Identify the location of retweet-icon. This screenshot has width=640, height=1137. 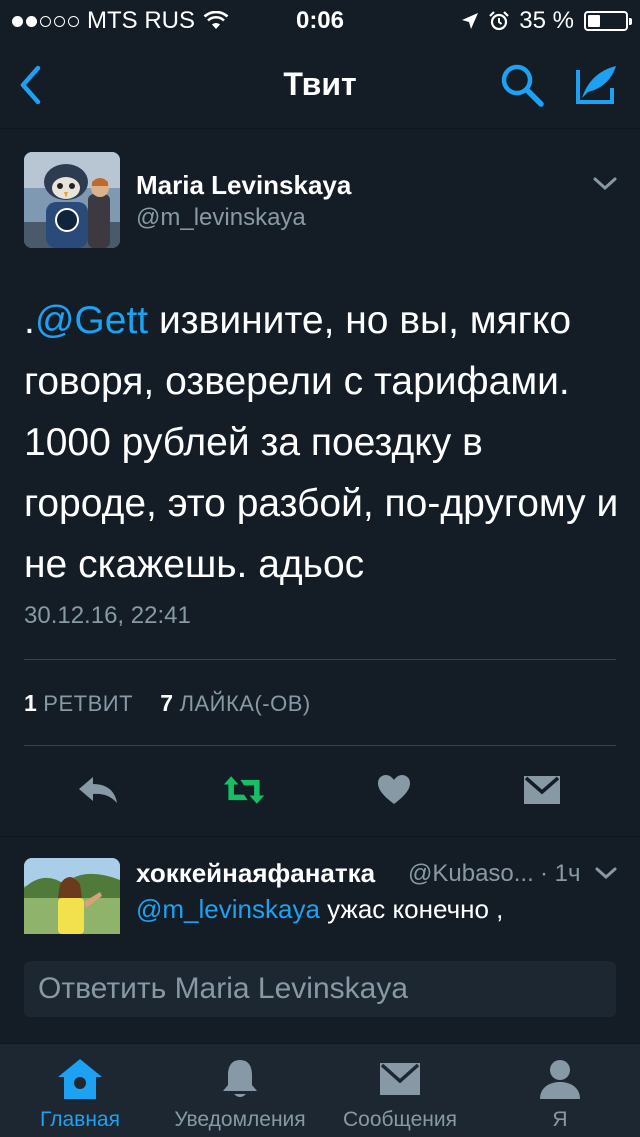
(244, 790).